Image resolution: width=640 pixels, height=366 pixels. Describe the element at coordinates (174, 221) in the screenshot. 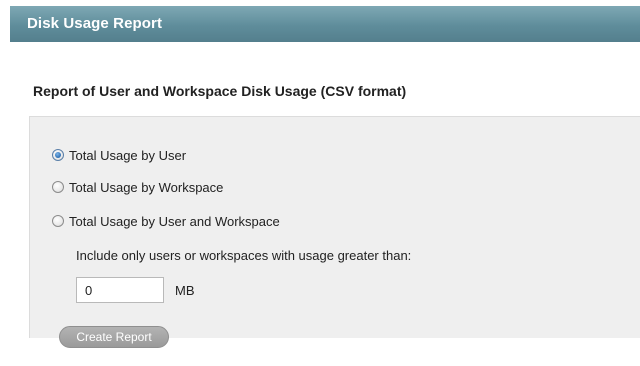

I see `radio-label: Total Usage by User and Workspace` at that location.